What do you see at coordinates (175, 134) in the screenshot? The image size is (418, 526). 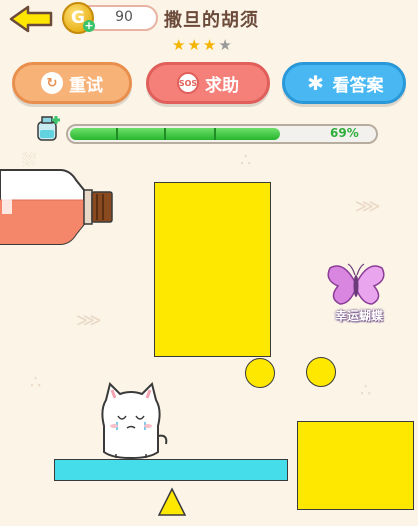 I see `progress-fill` at bounding box center [175, 134].